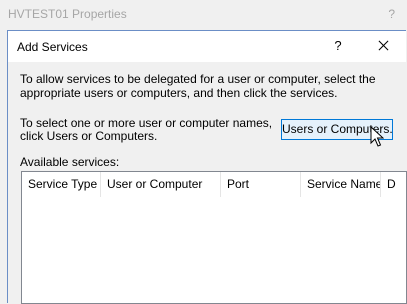 The height and width of the screenshot is (304, 407). Describe the element at coordinates (70, 162) in the screenshot. I see `available-services-label: Available services:` at that location.